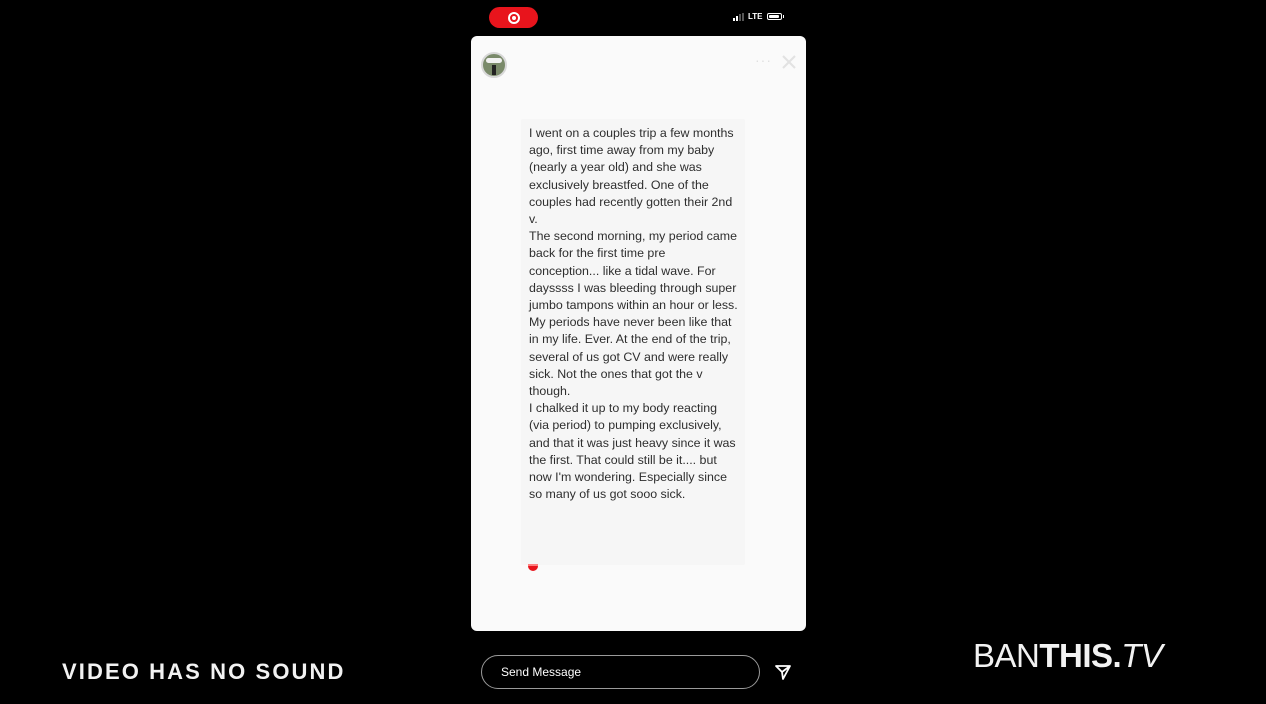  I want to click on story-header: ···, so click(638, 61).